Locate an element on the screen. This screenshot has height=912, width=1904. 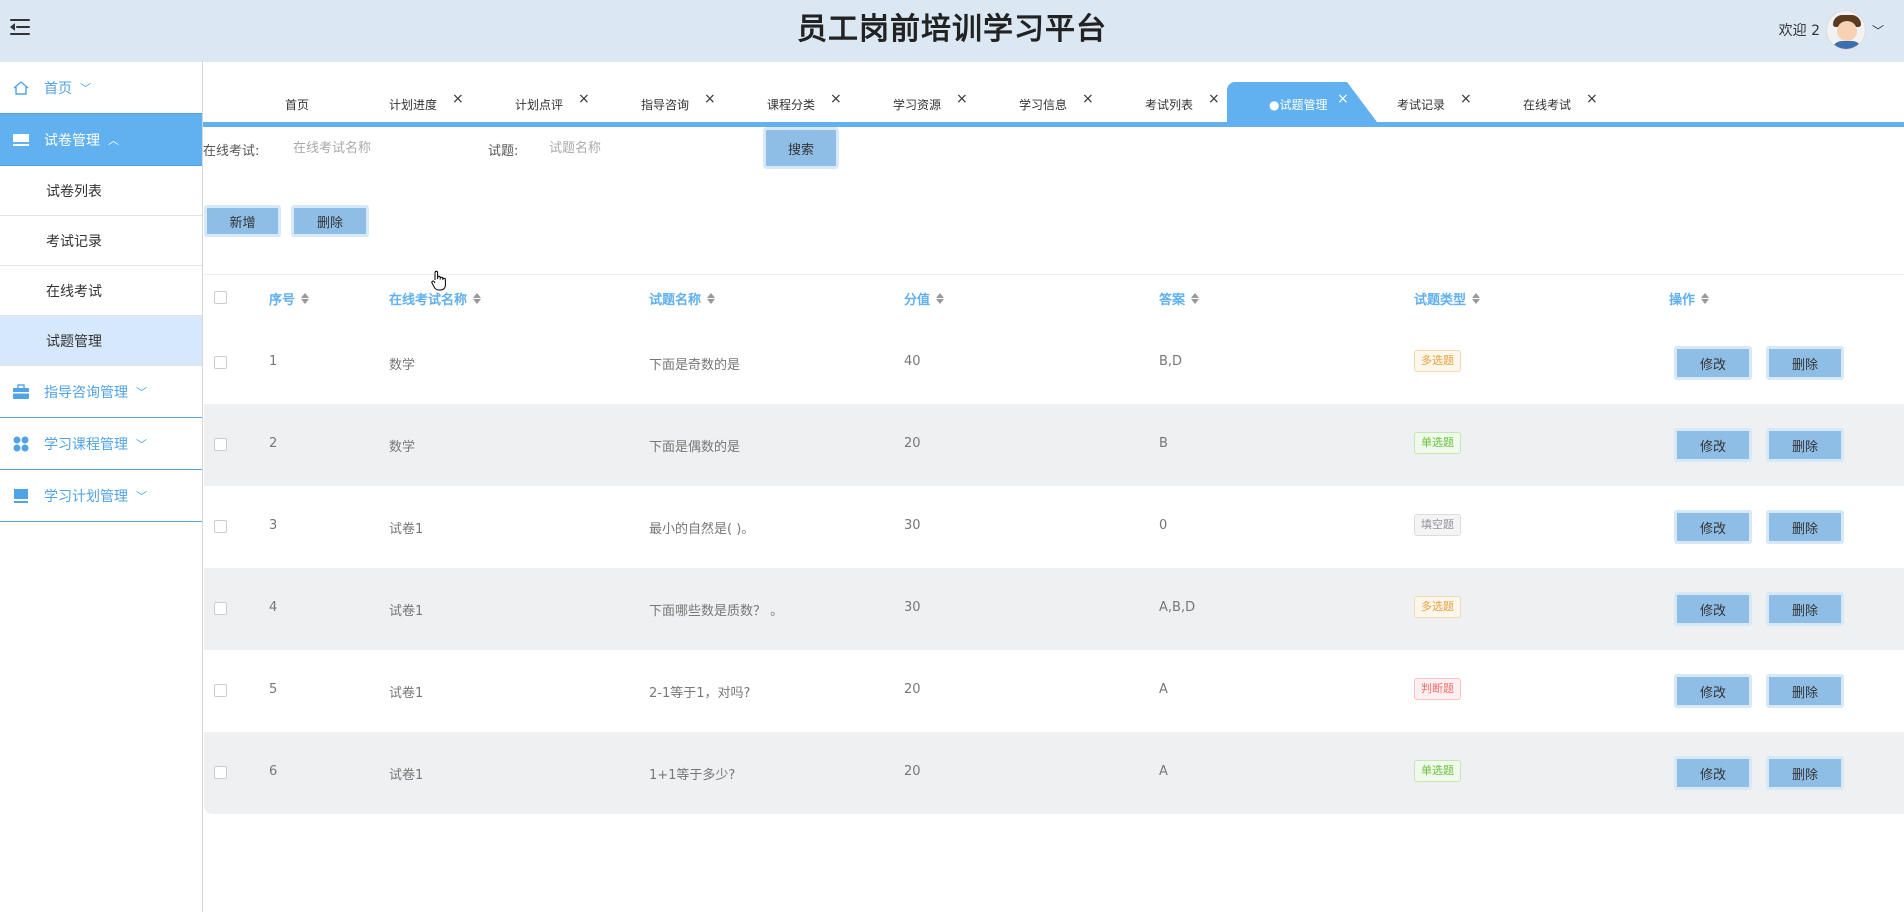
cell-no: 1 is located at coordinates (273, 361).